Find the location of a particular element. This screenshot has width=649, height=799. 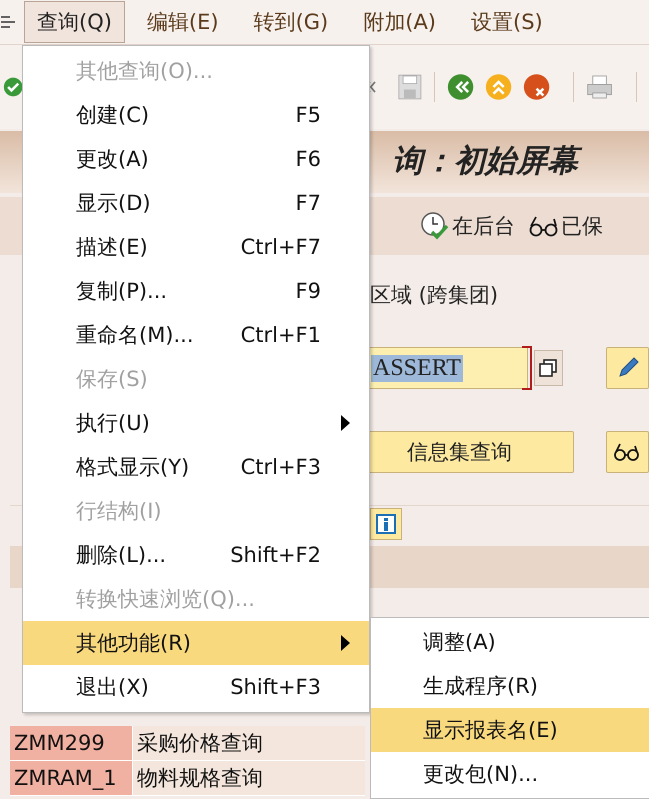

shortcut-label: F9 is located at coordinates (307, 291).